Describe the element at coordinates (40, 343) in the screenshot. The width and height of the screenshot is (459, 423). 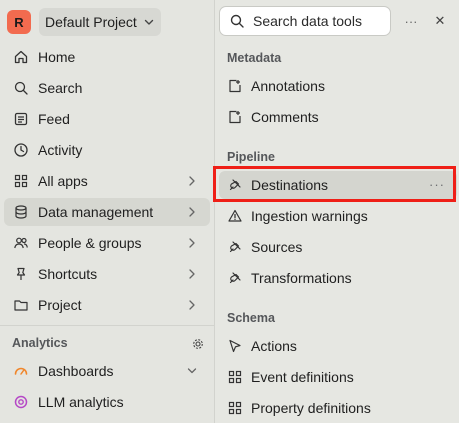
I see `analytics-section-label: Analytics` at that location.